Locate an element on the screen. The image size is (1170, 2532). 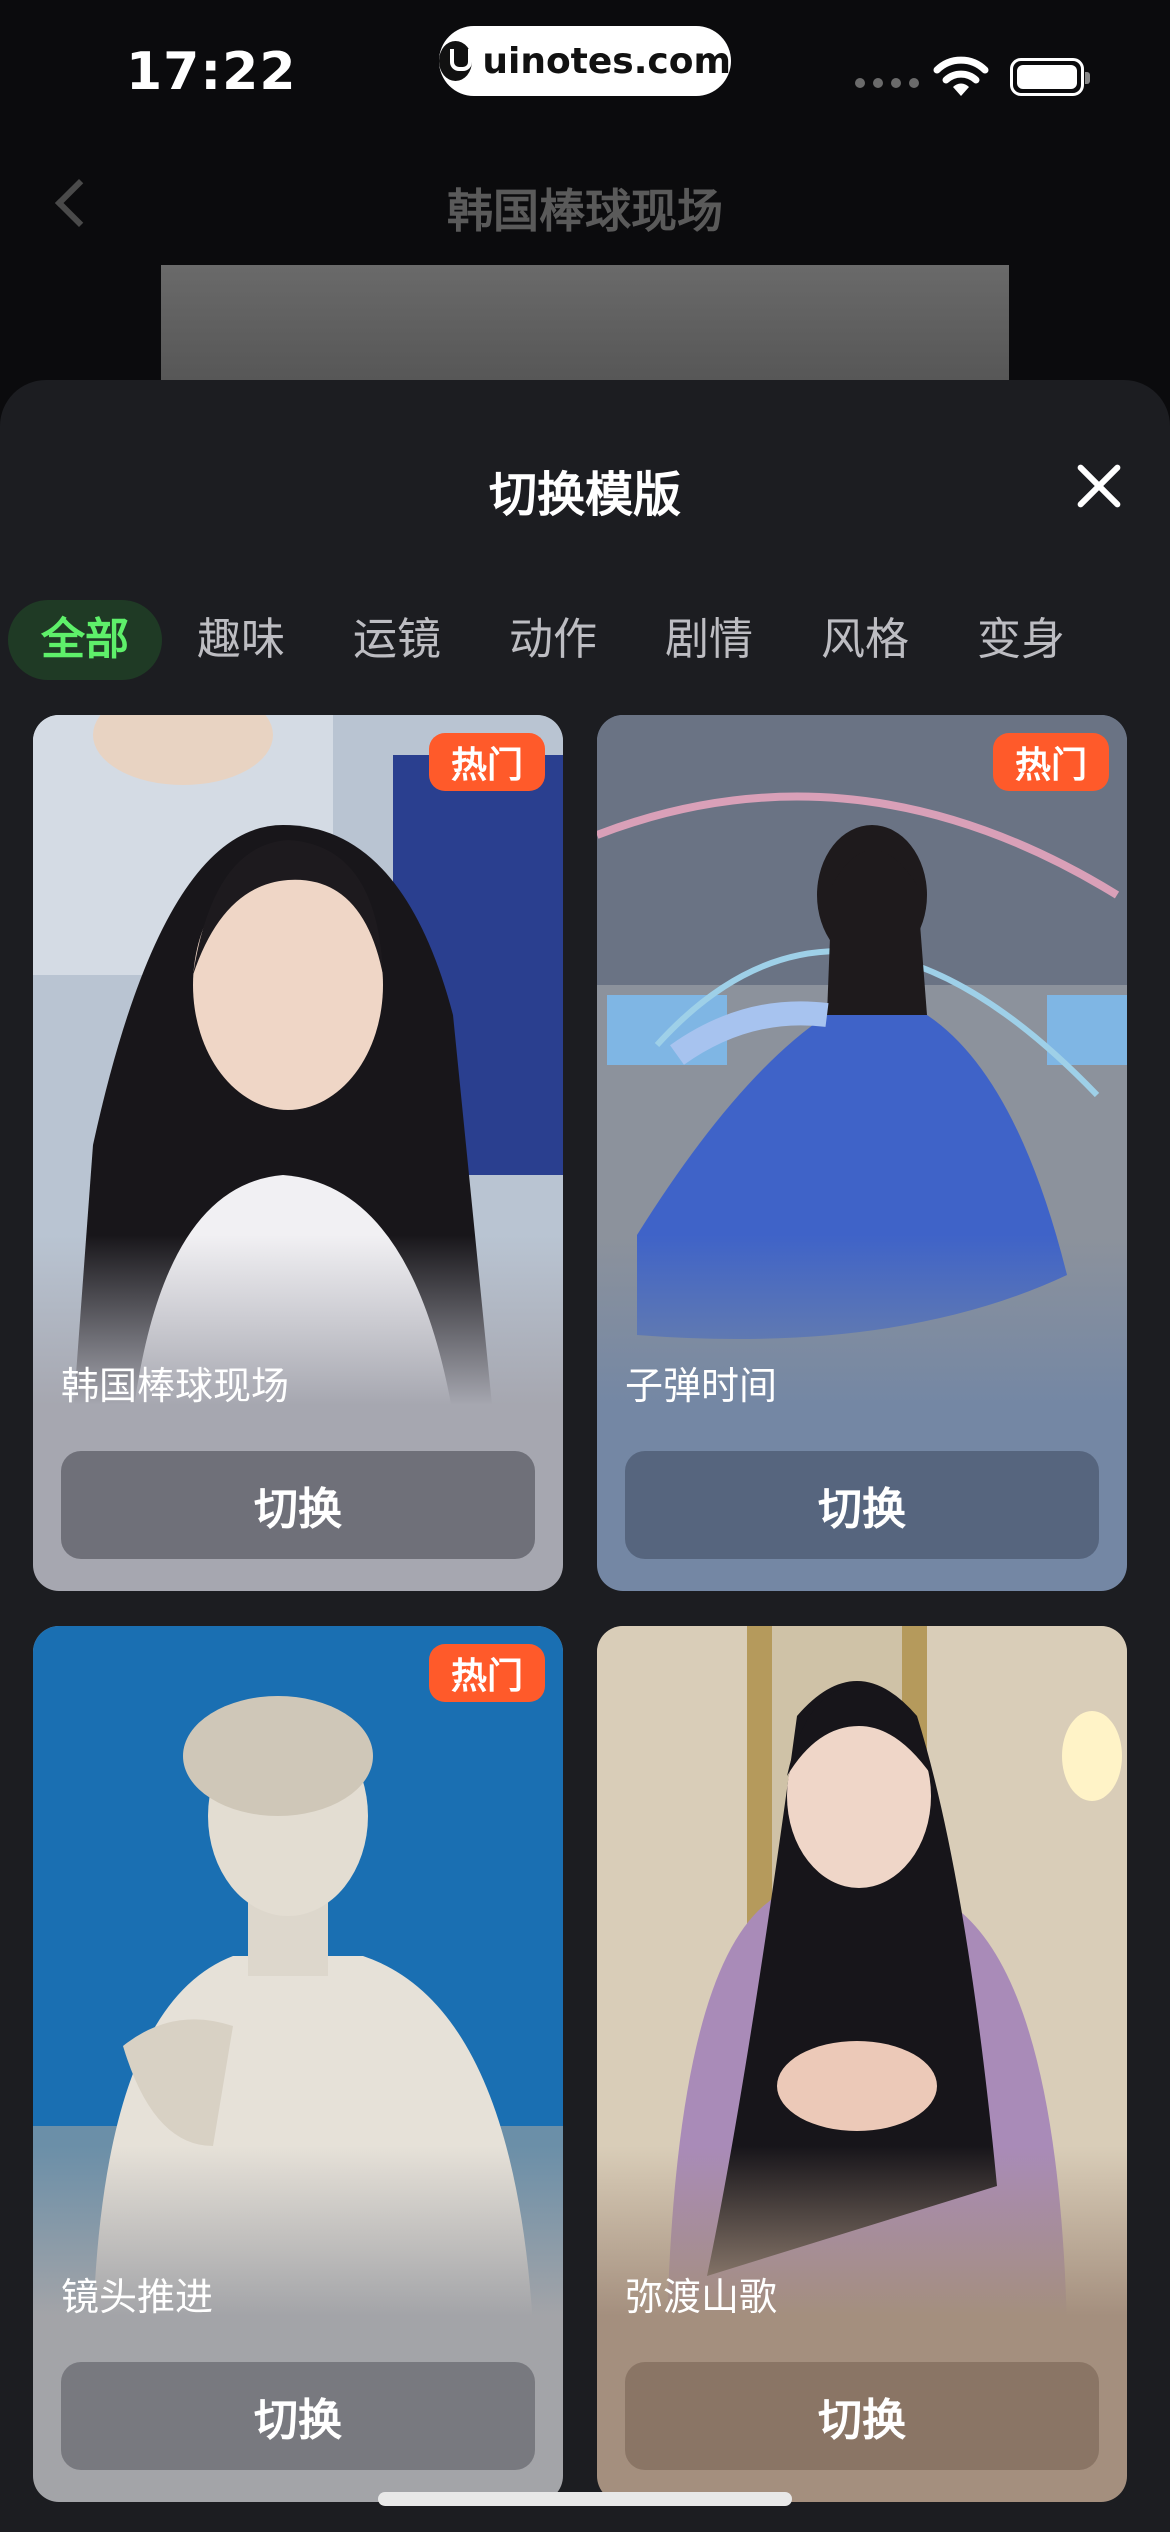
sheet-title: 切换模版 is located at coordinates (584, 495).